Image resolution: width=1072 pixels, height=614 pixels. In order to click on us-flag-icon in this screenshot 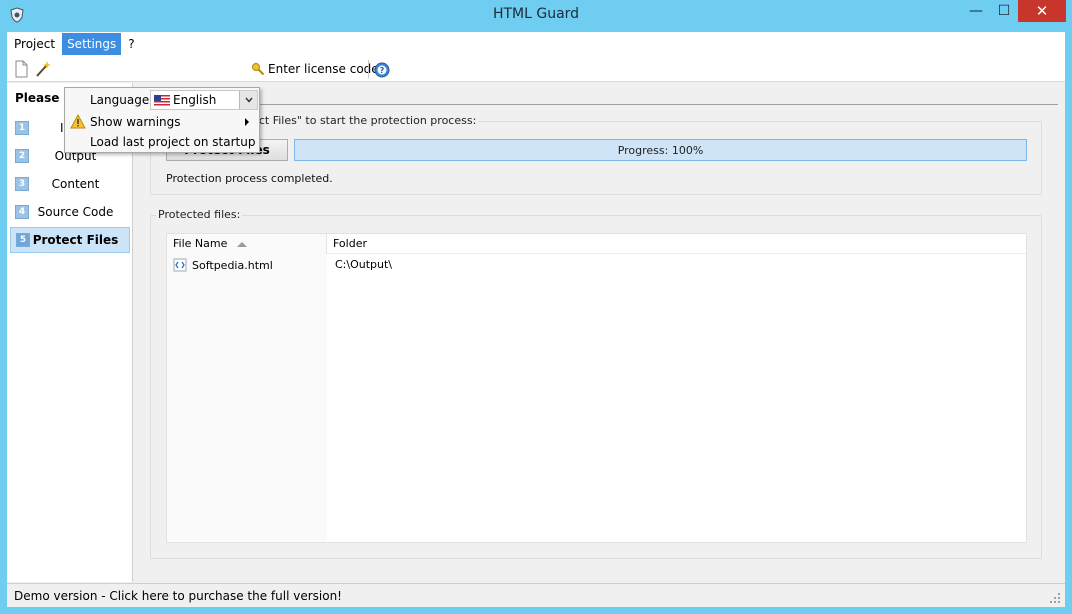, I will do `click(162, 100)`.